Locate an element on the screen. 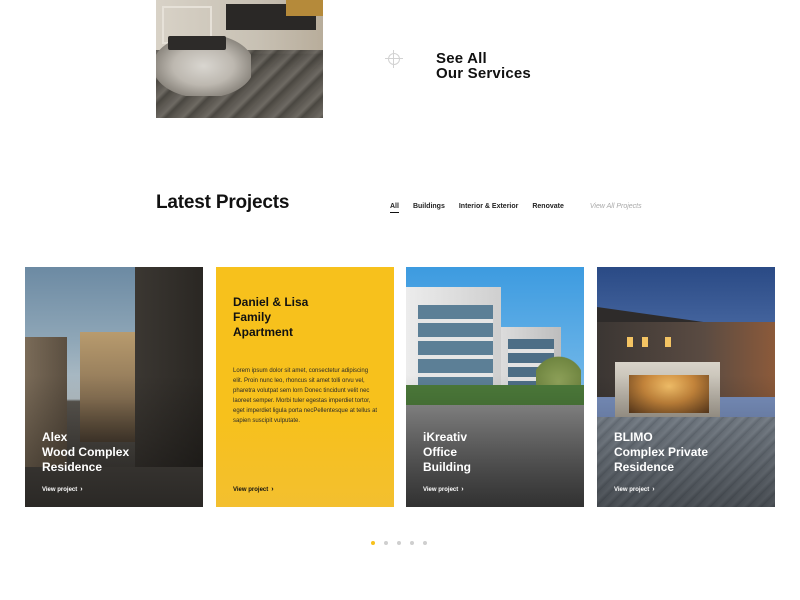  card-title-line: Apartment is located at coordinates (263, 332).